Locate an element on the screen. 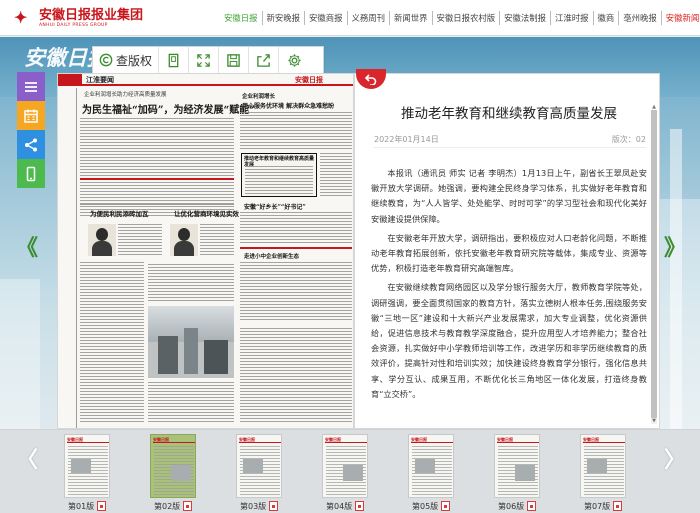  nav-item-2: 安徽商报 is located at coordinates (326, 18).